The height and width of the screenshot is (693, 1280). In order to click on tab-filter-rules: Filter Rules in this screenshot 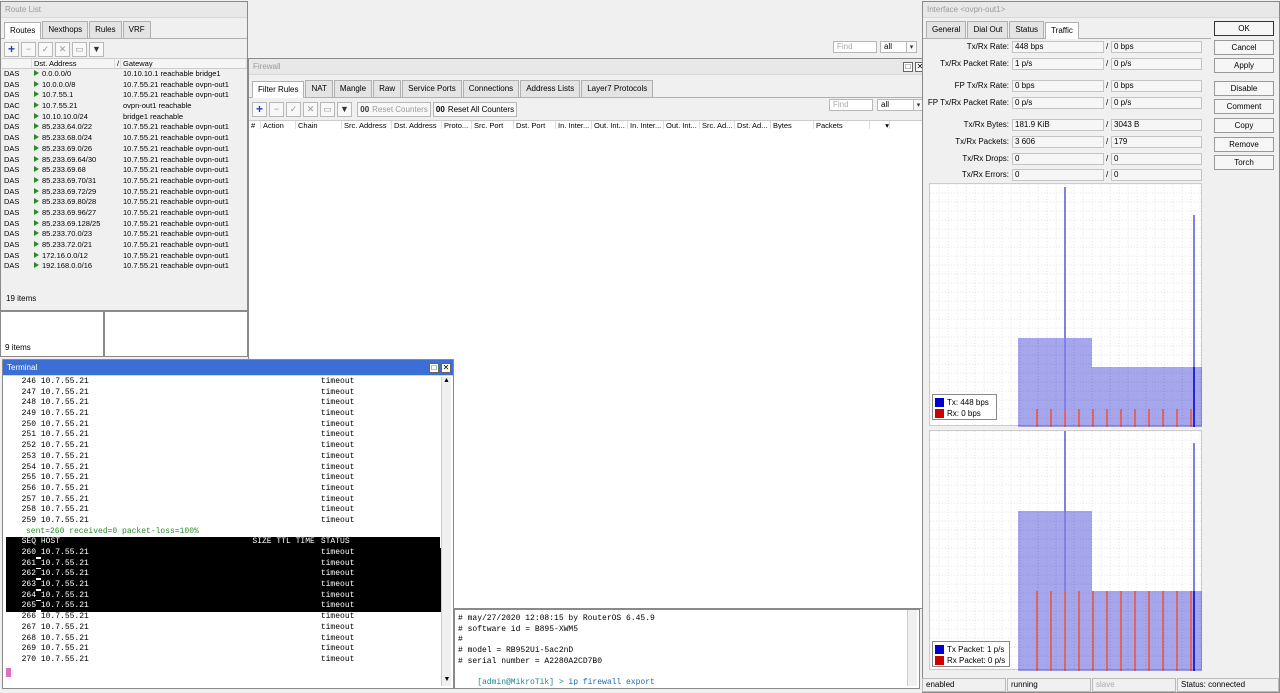, I will do `click(278, 89)`.